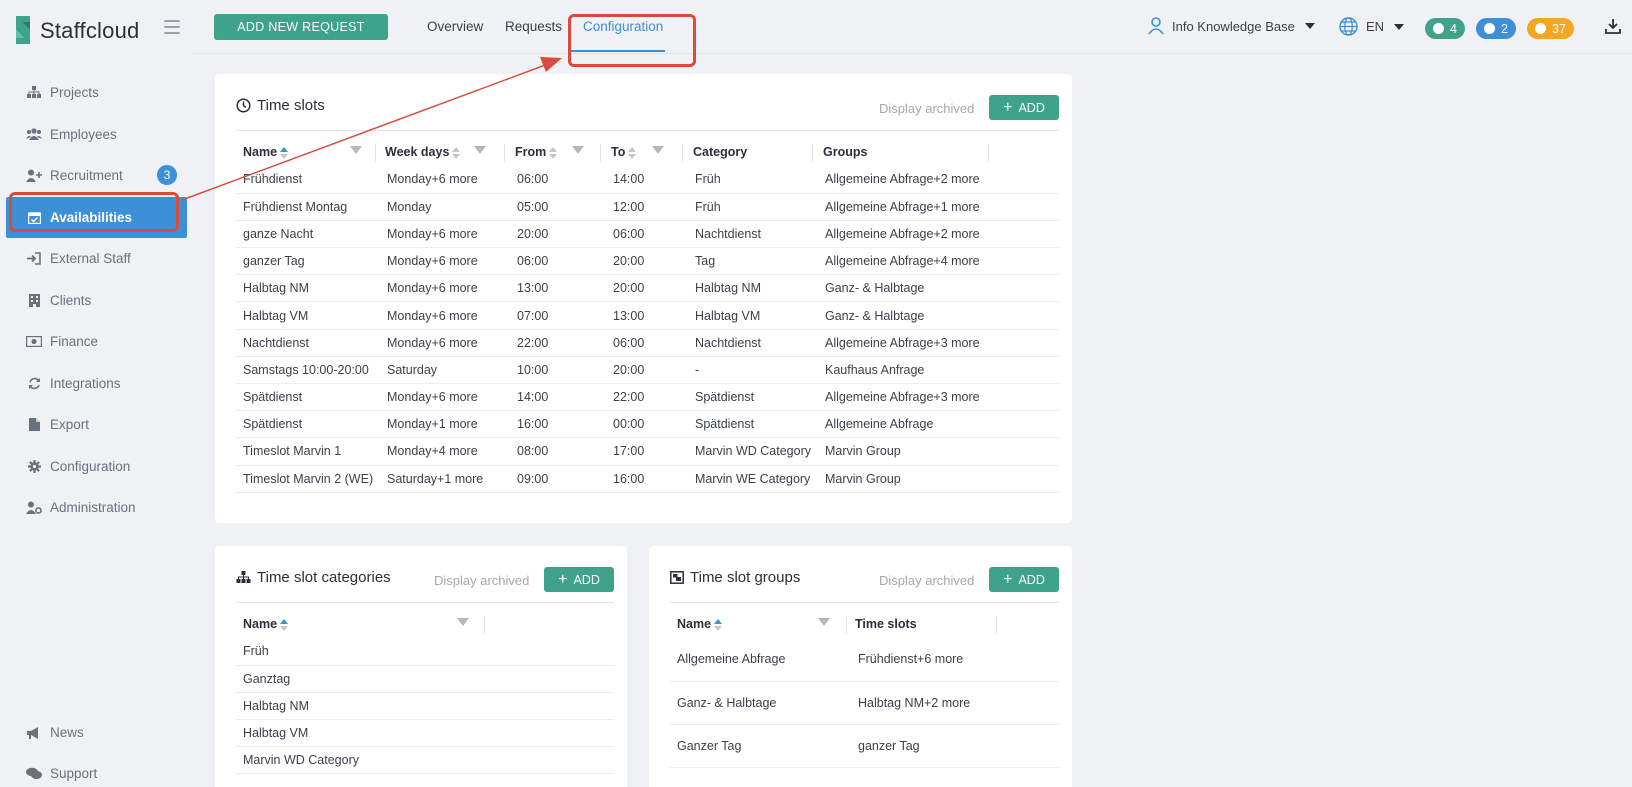 This screenshot has width=1632, height=787. I want to click on logo: Staffcloud, so click(76, 31).